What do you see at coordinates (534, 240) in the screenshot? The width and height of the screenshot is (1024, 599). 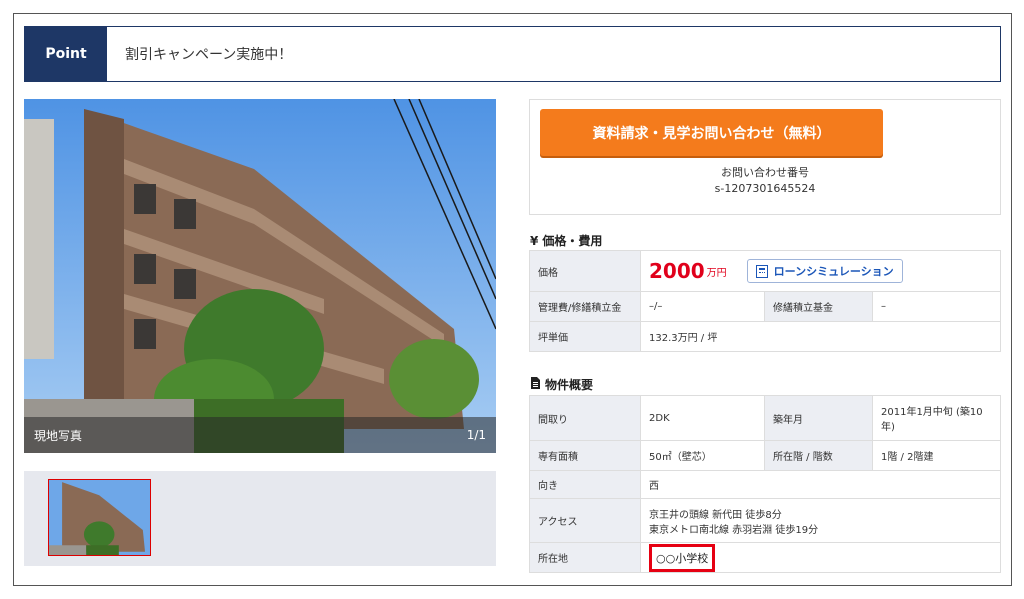 I see `yen-icon: ¥` at bounding box center [534, 240].